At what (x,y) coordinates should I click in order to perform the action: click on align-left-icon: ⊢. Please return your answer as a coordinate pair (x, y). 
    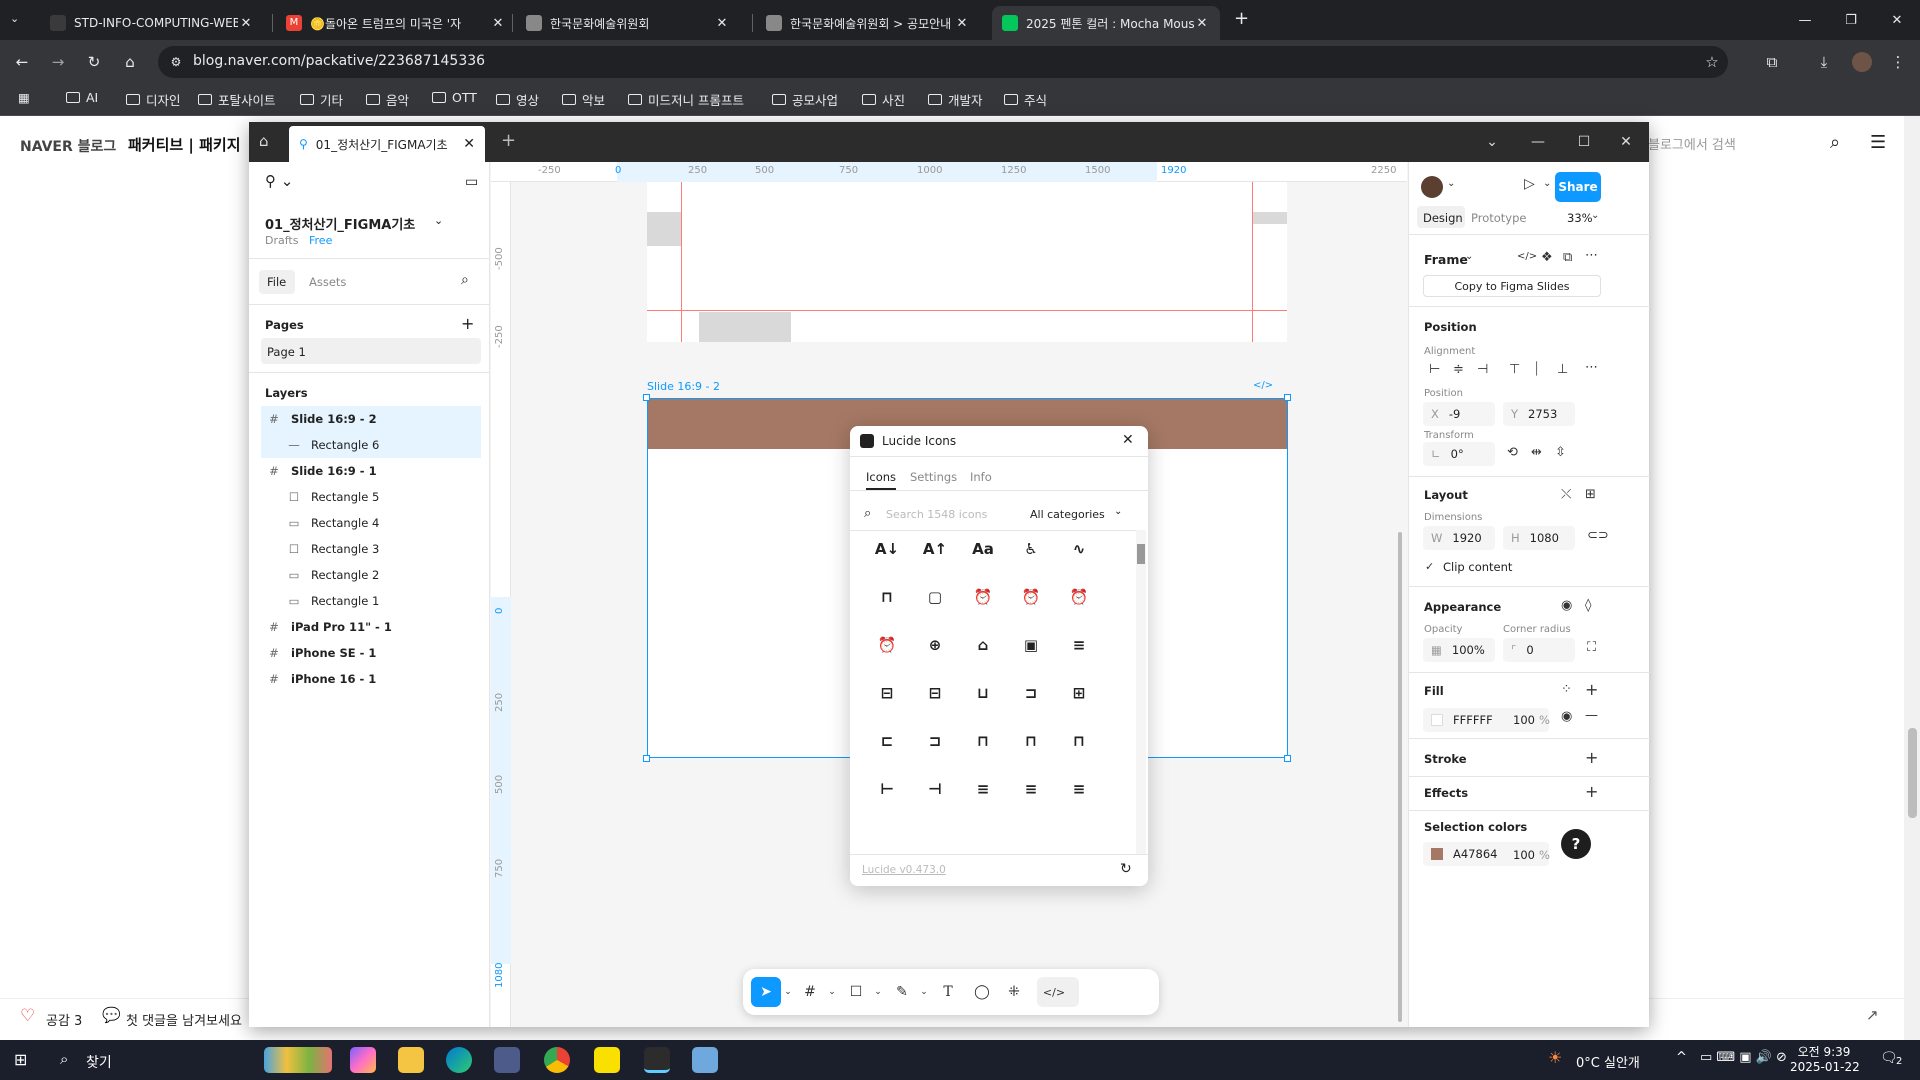
    Looking at the image, I should click on (1434, 369).